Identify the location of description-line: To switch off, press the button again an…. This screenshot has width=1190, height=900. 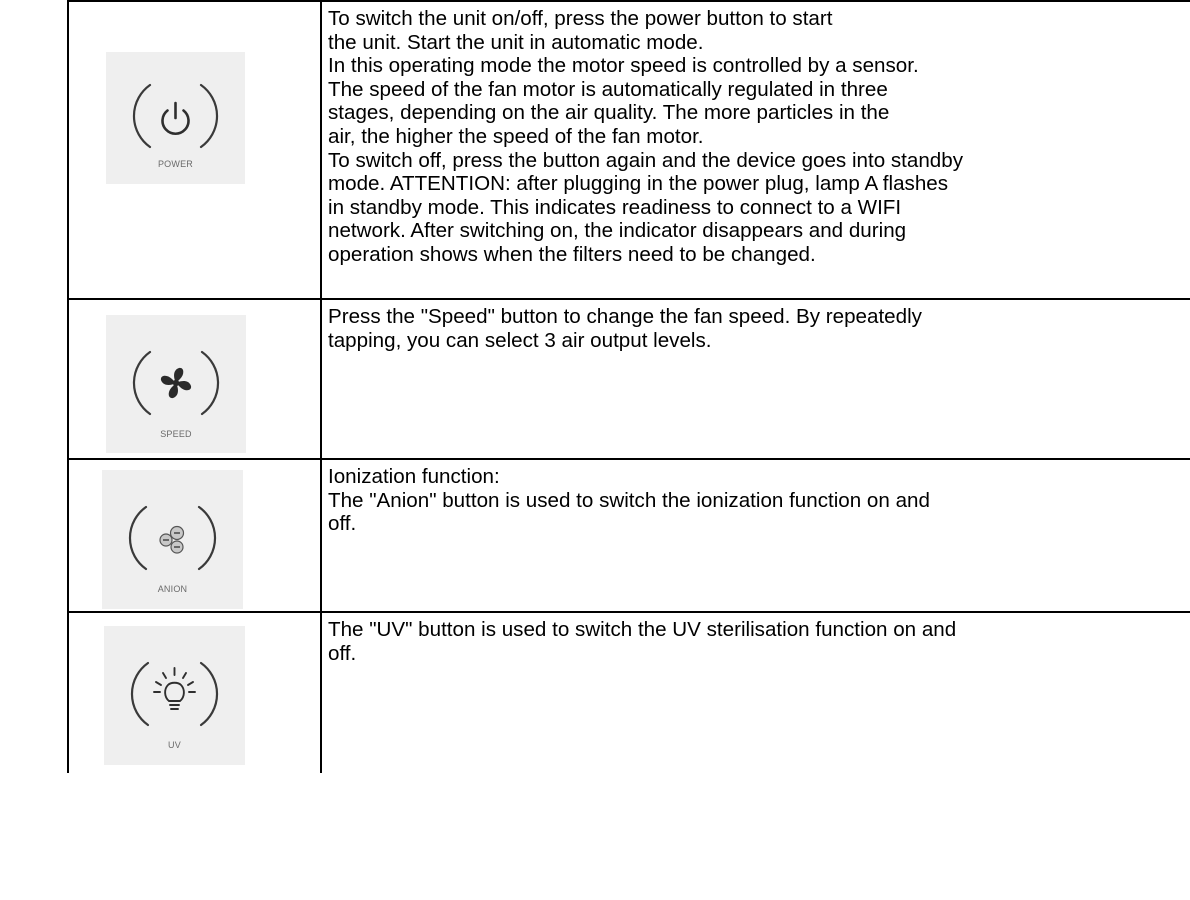
(646, 160).